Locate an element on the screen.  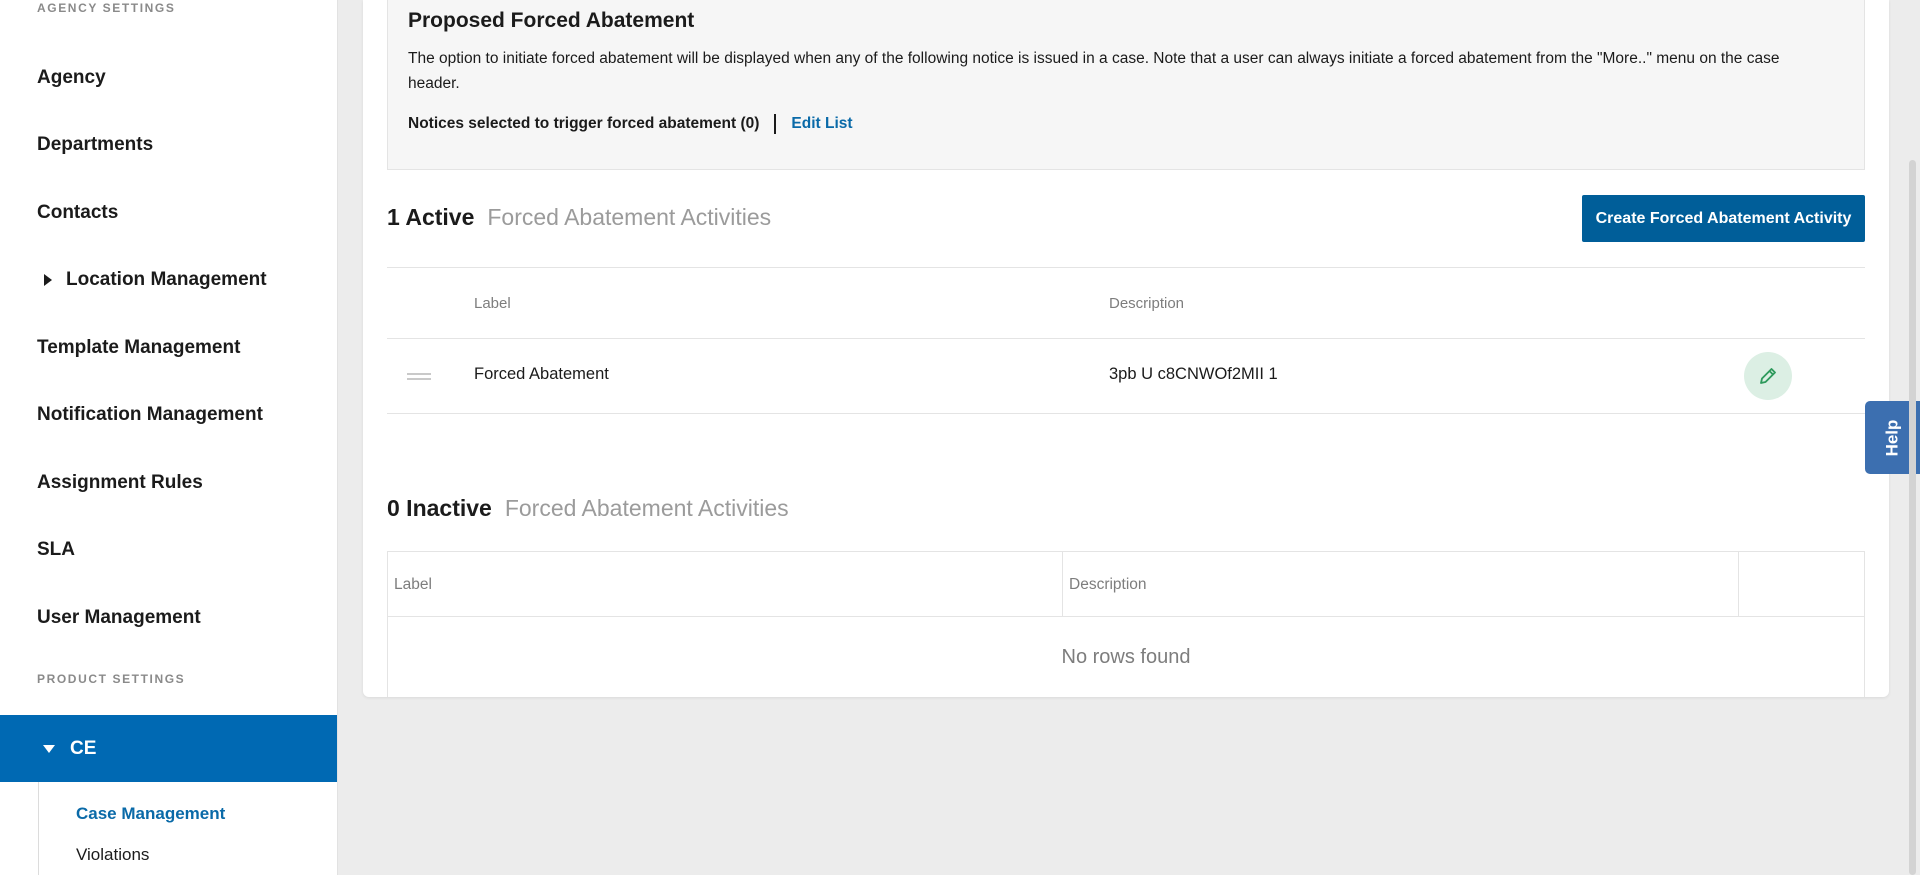
sidebar-item-label: Notification Management is located at coordinates (150, 414).